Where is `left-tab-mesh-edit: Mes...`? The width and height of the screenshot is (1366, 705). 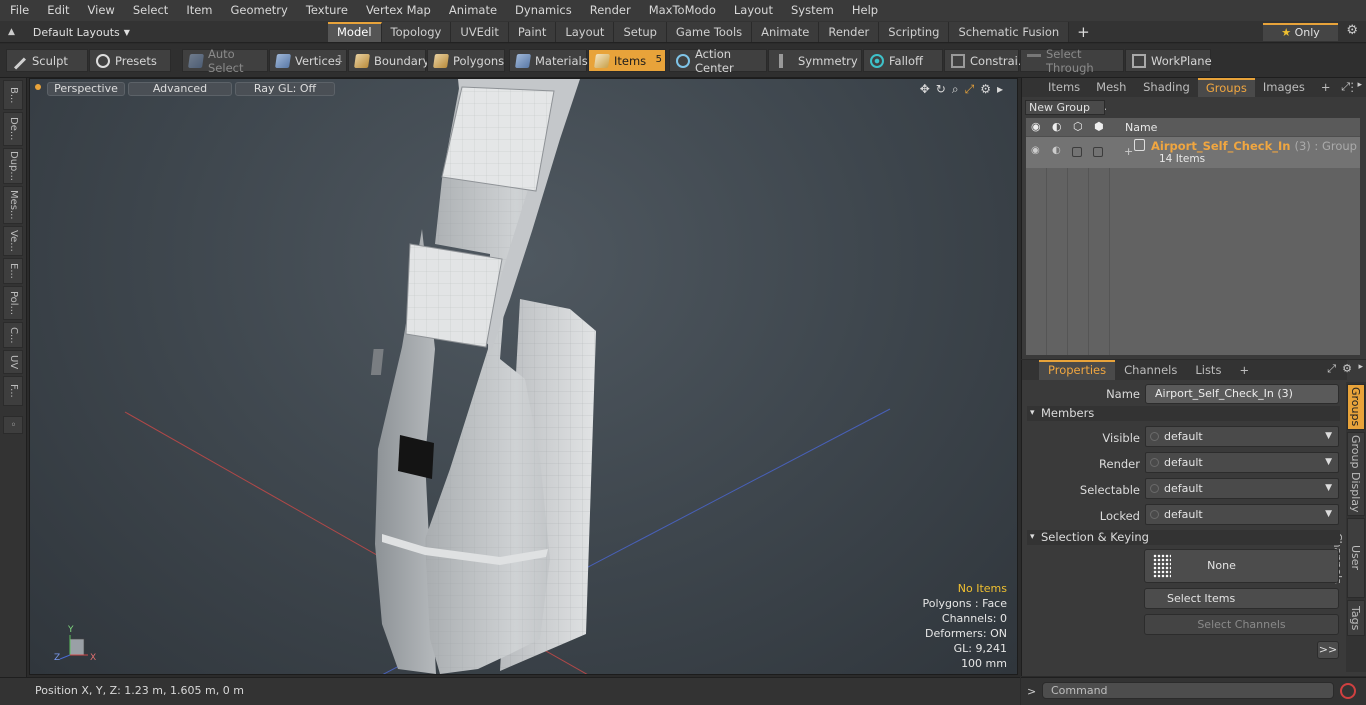 left-tab-mesh-edit: Mes... is located at coordinates (13, 205).